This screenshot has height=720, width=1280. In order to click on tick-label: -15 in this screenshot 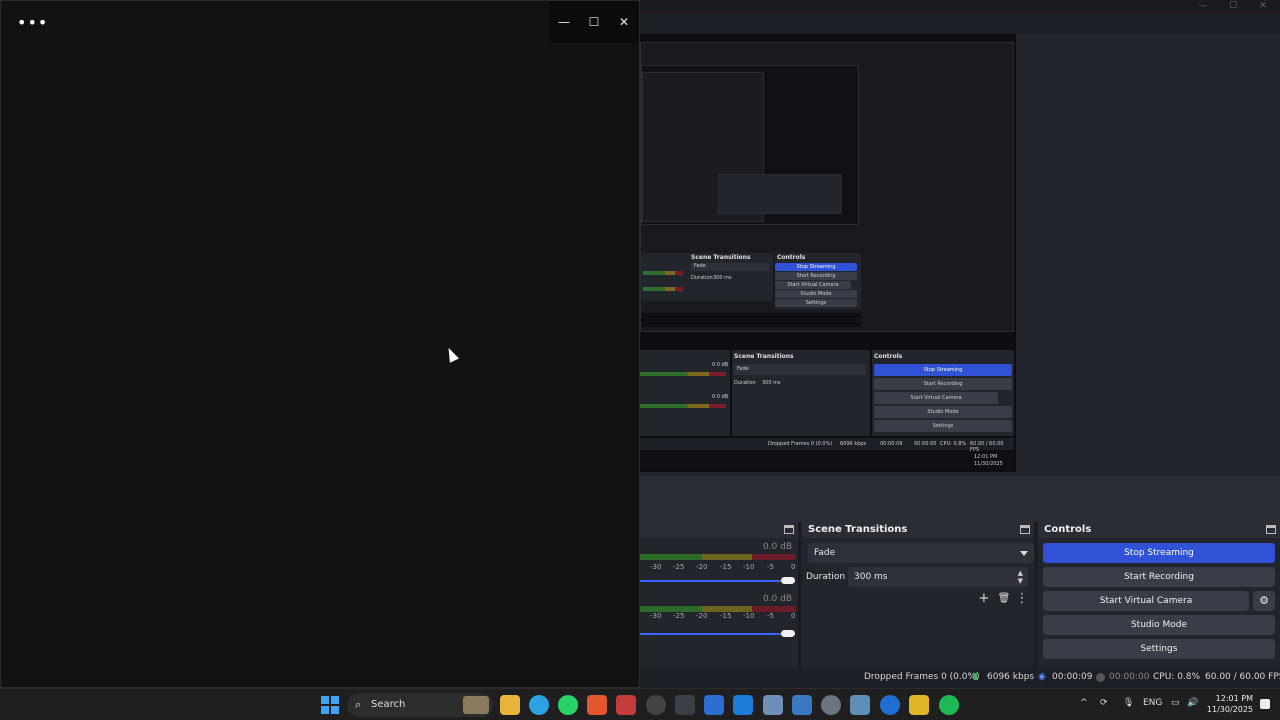, I will do `click(726, 616)`.